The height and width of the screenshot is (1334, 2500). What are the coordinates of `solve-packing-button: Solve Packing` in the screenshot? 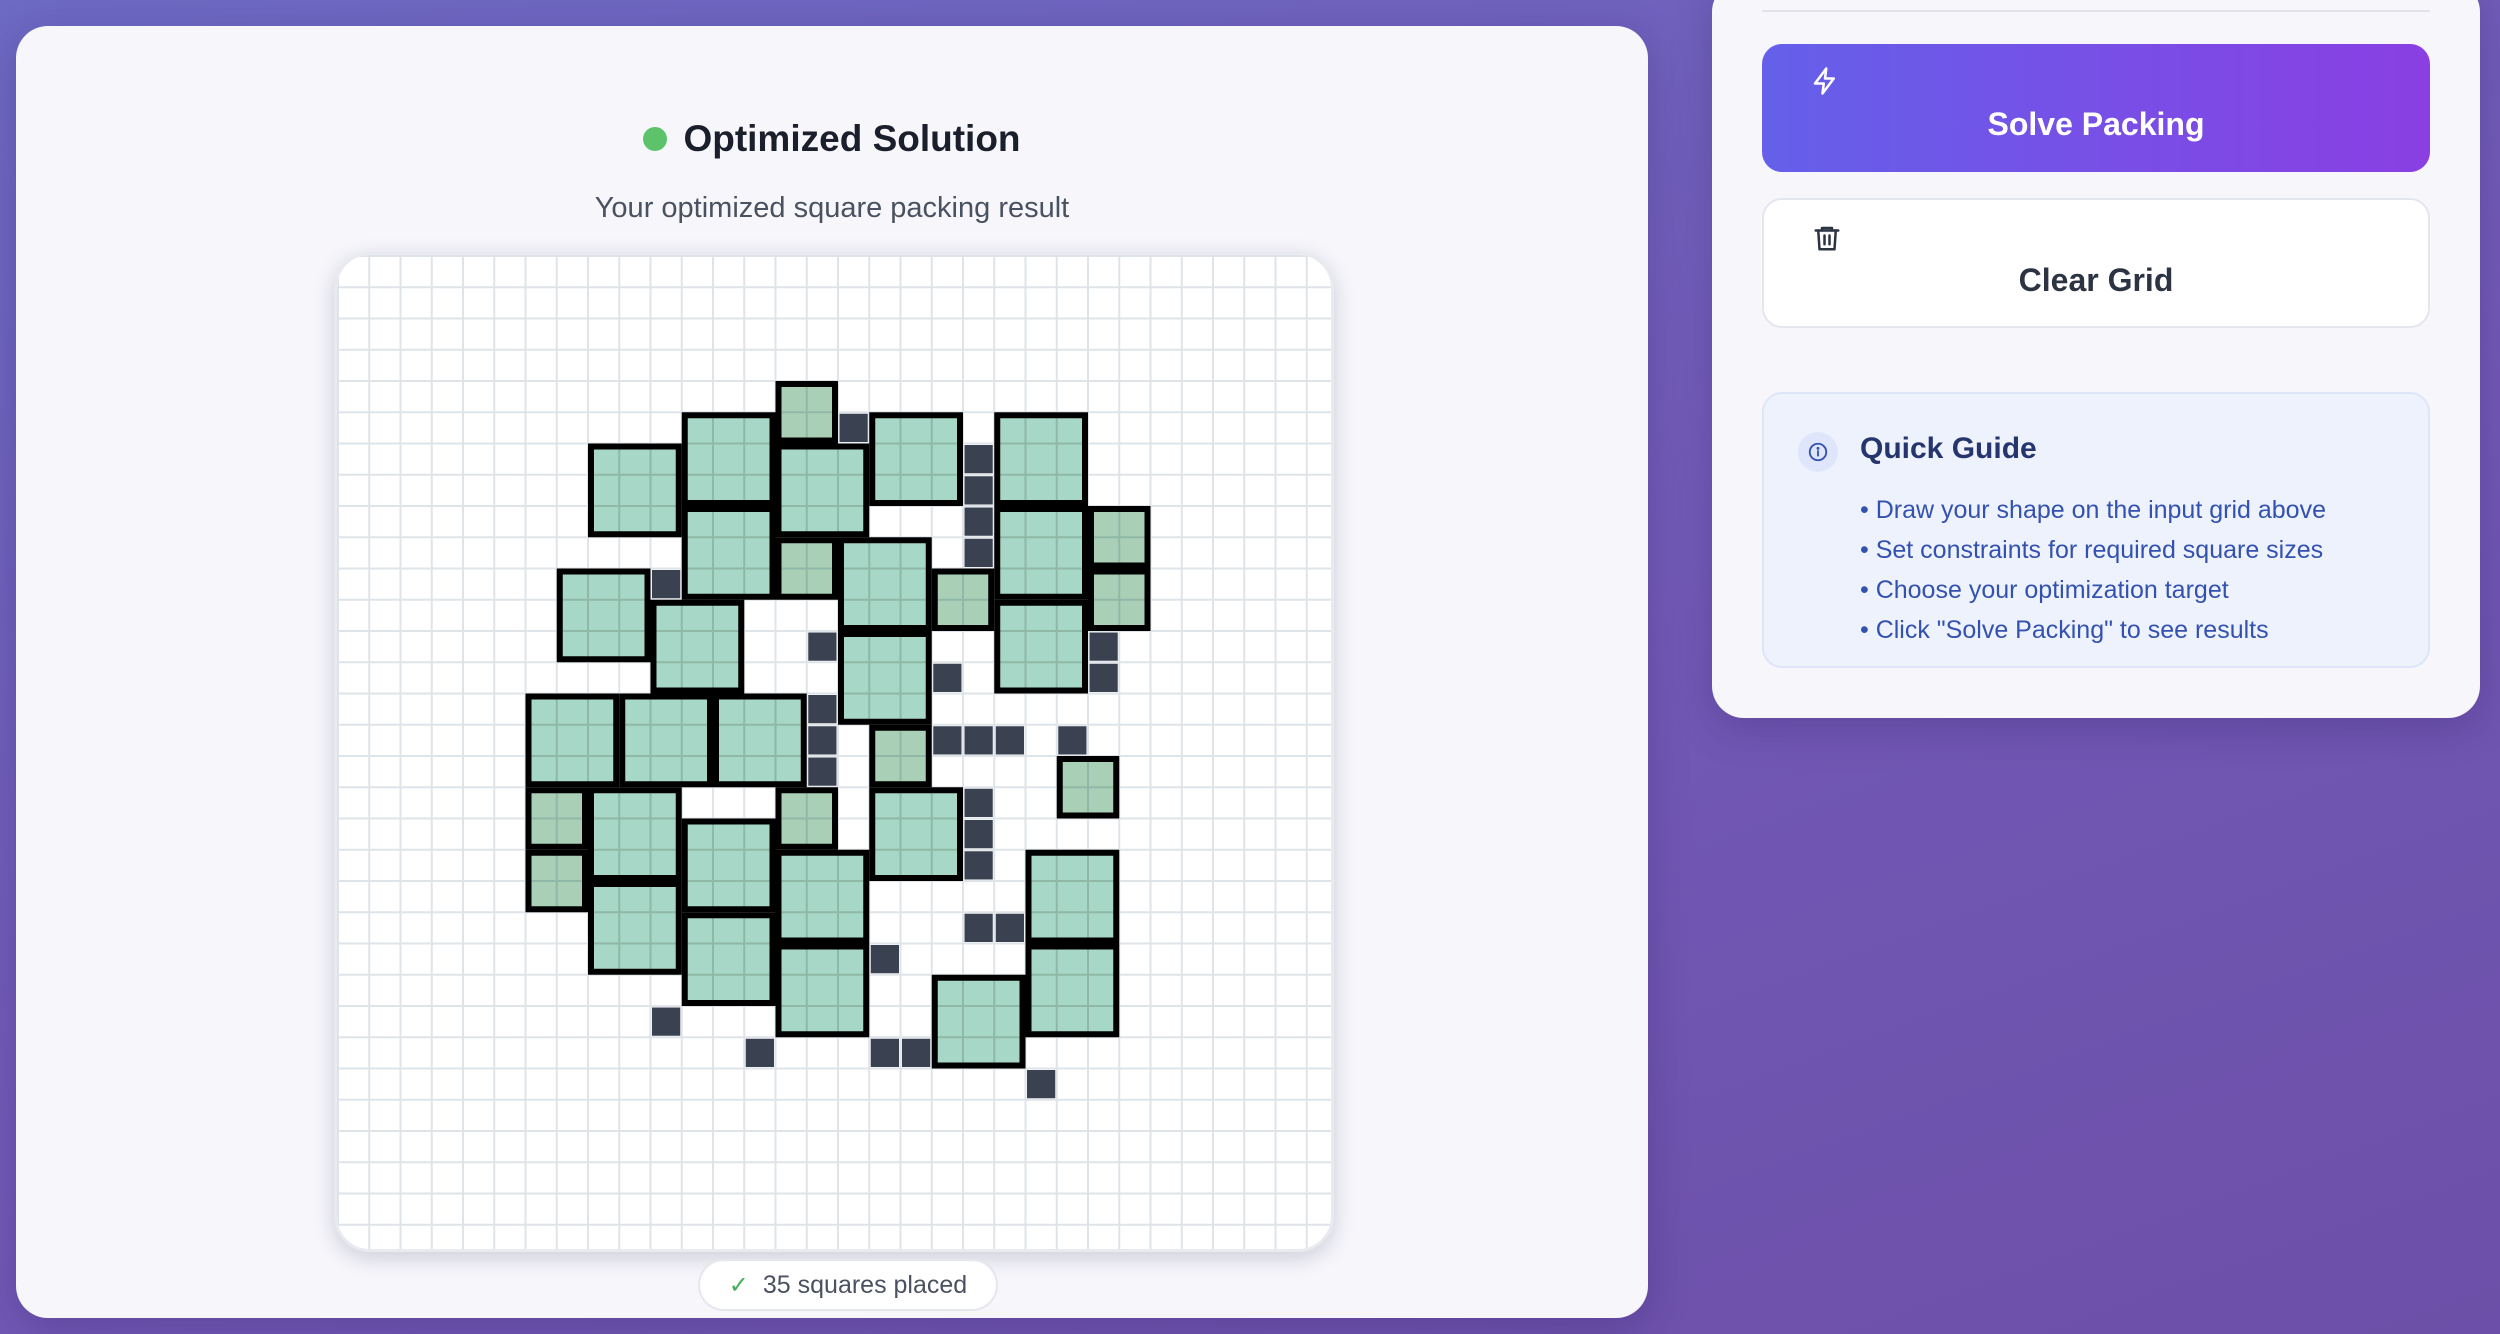 It's located at (2096, 108).